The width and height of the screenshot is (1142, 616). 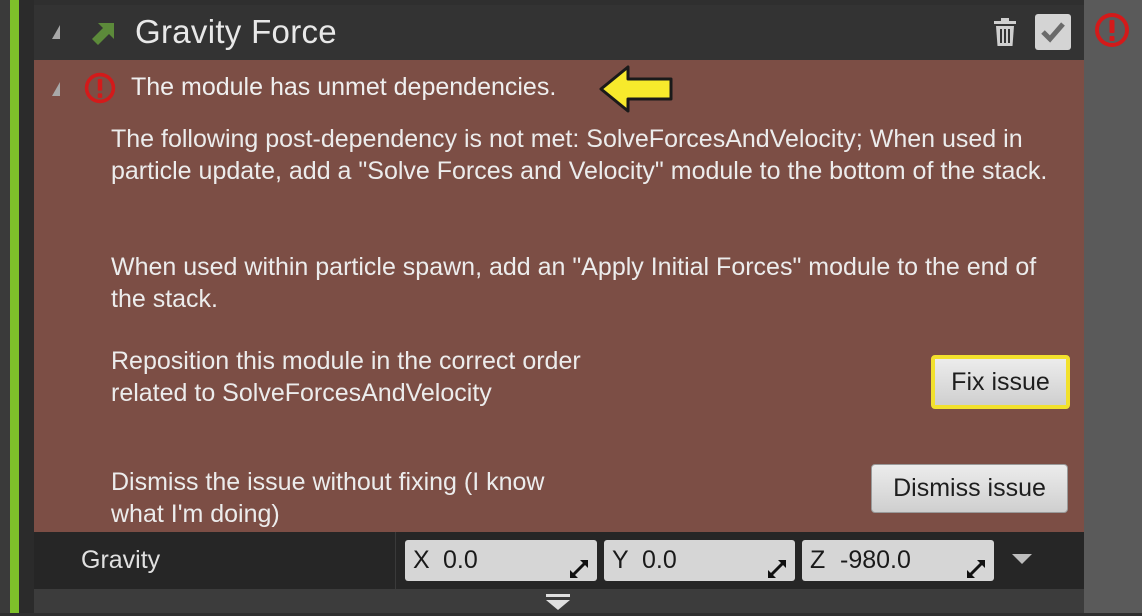 What do you see at coordinates (875, 560) in the screenshot?
I see `z-value: -980.0` at bounding box center [875, 560].